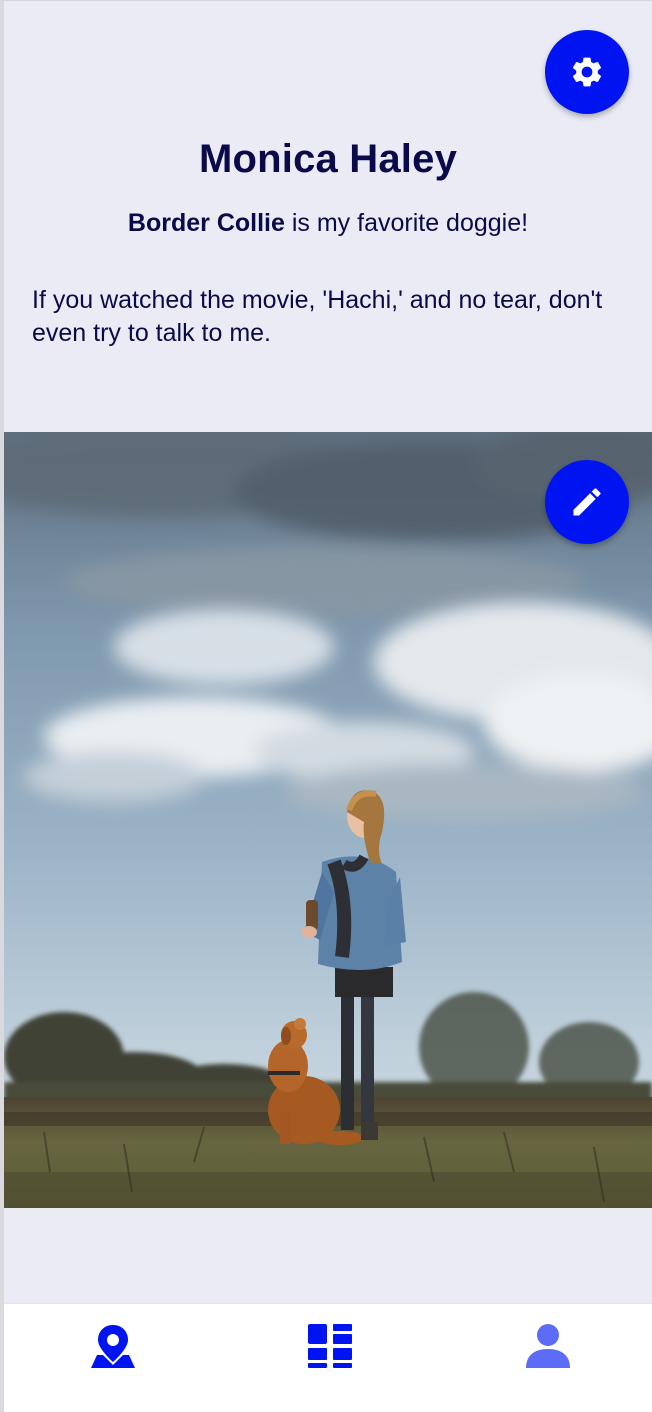  I want to click on map-pin-icon, so click(113, 1346).